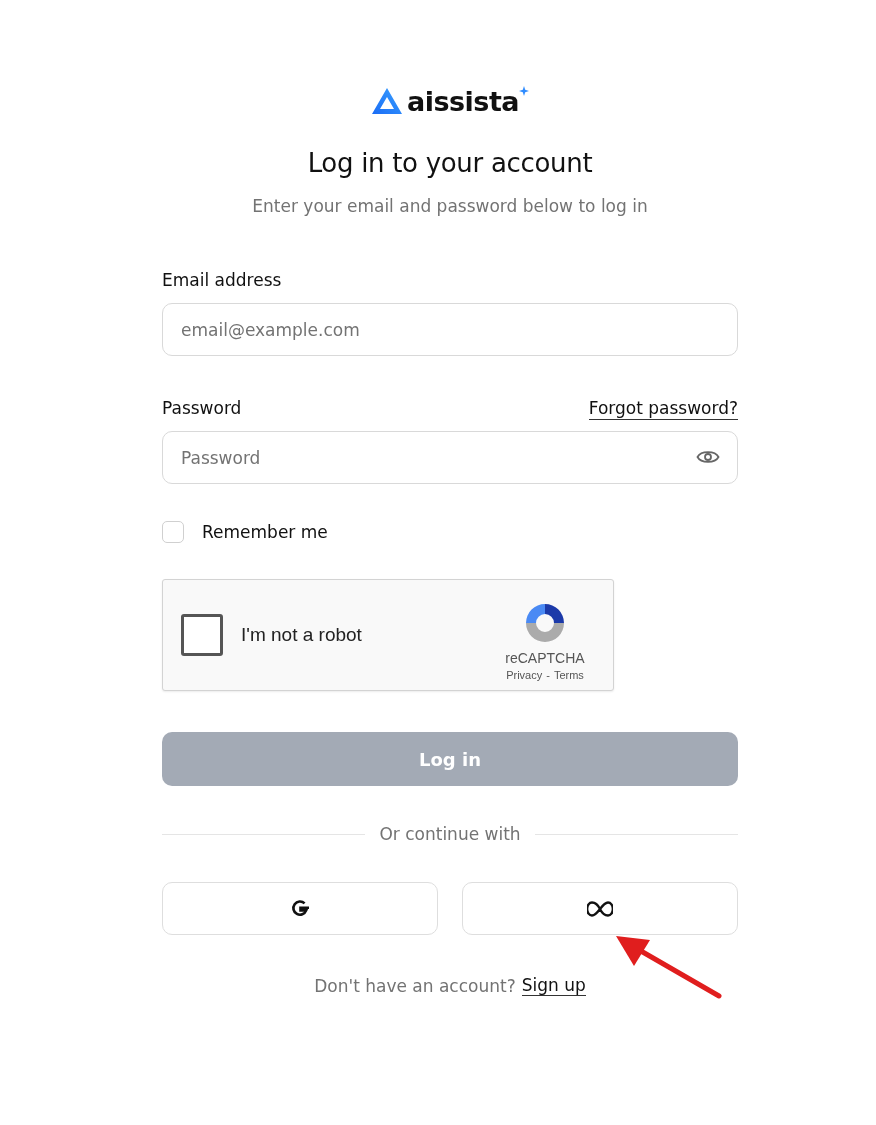 Image resolution: width=876 pixels, height=1125 pixels. Describe the element at coordinates (202, 408) in the screenshot. I see `field-label: Password` at that location.